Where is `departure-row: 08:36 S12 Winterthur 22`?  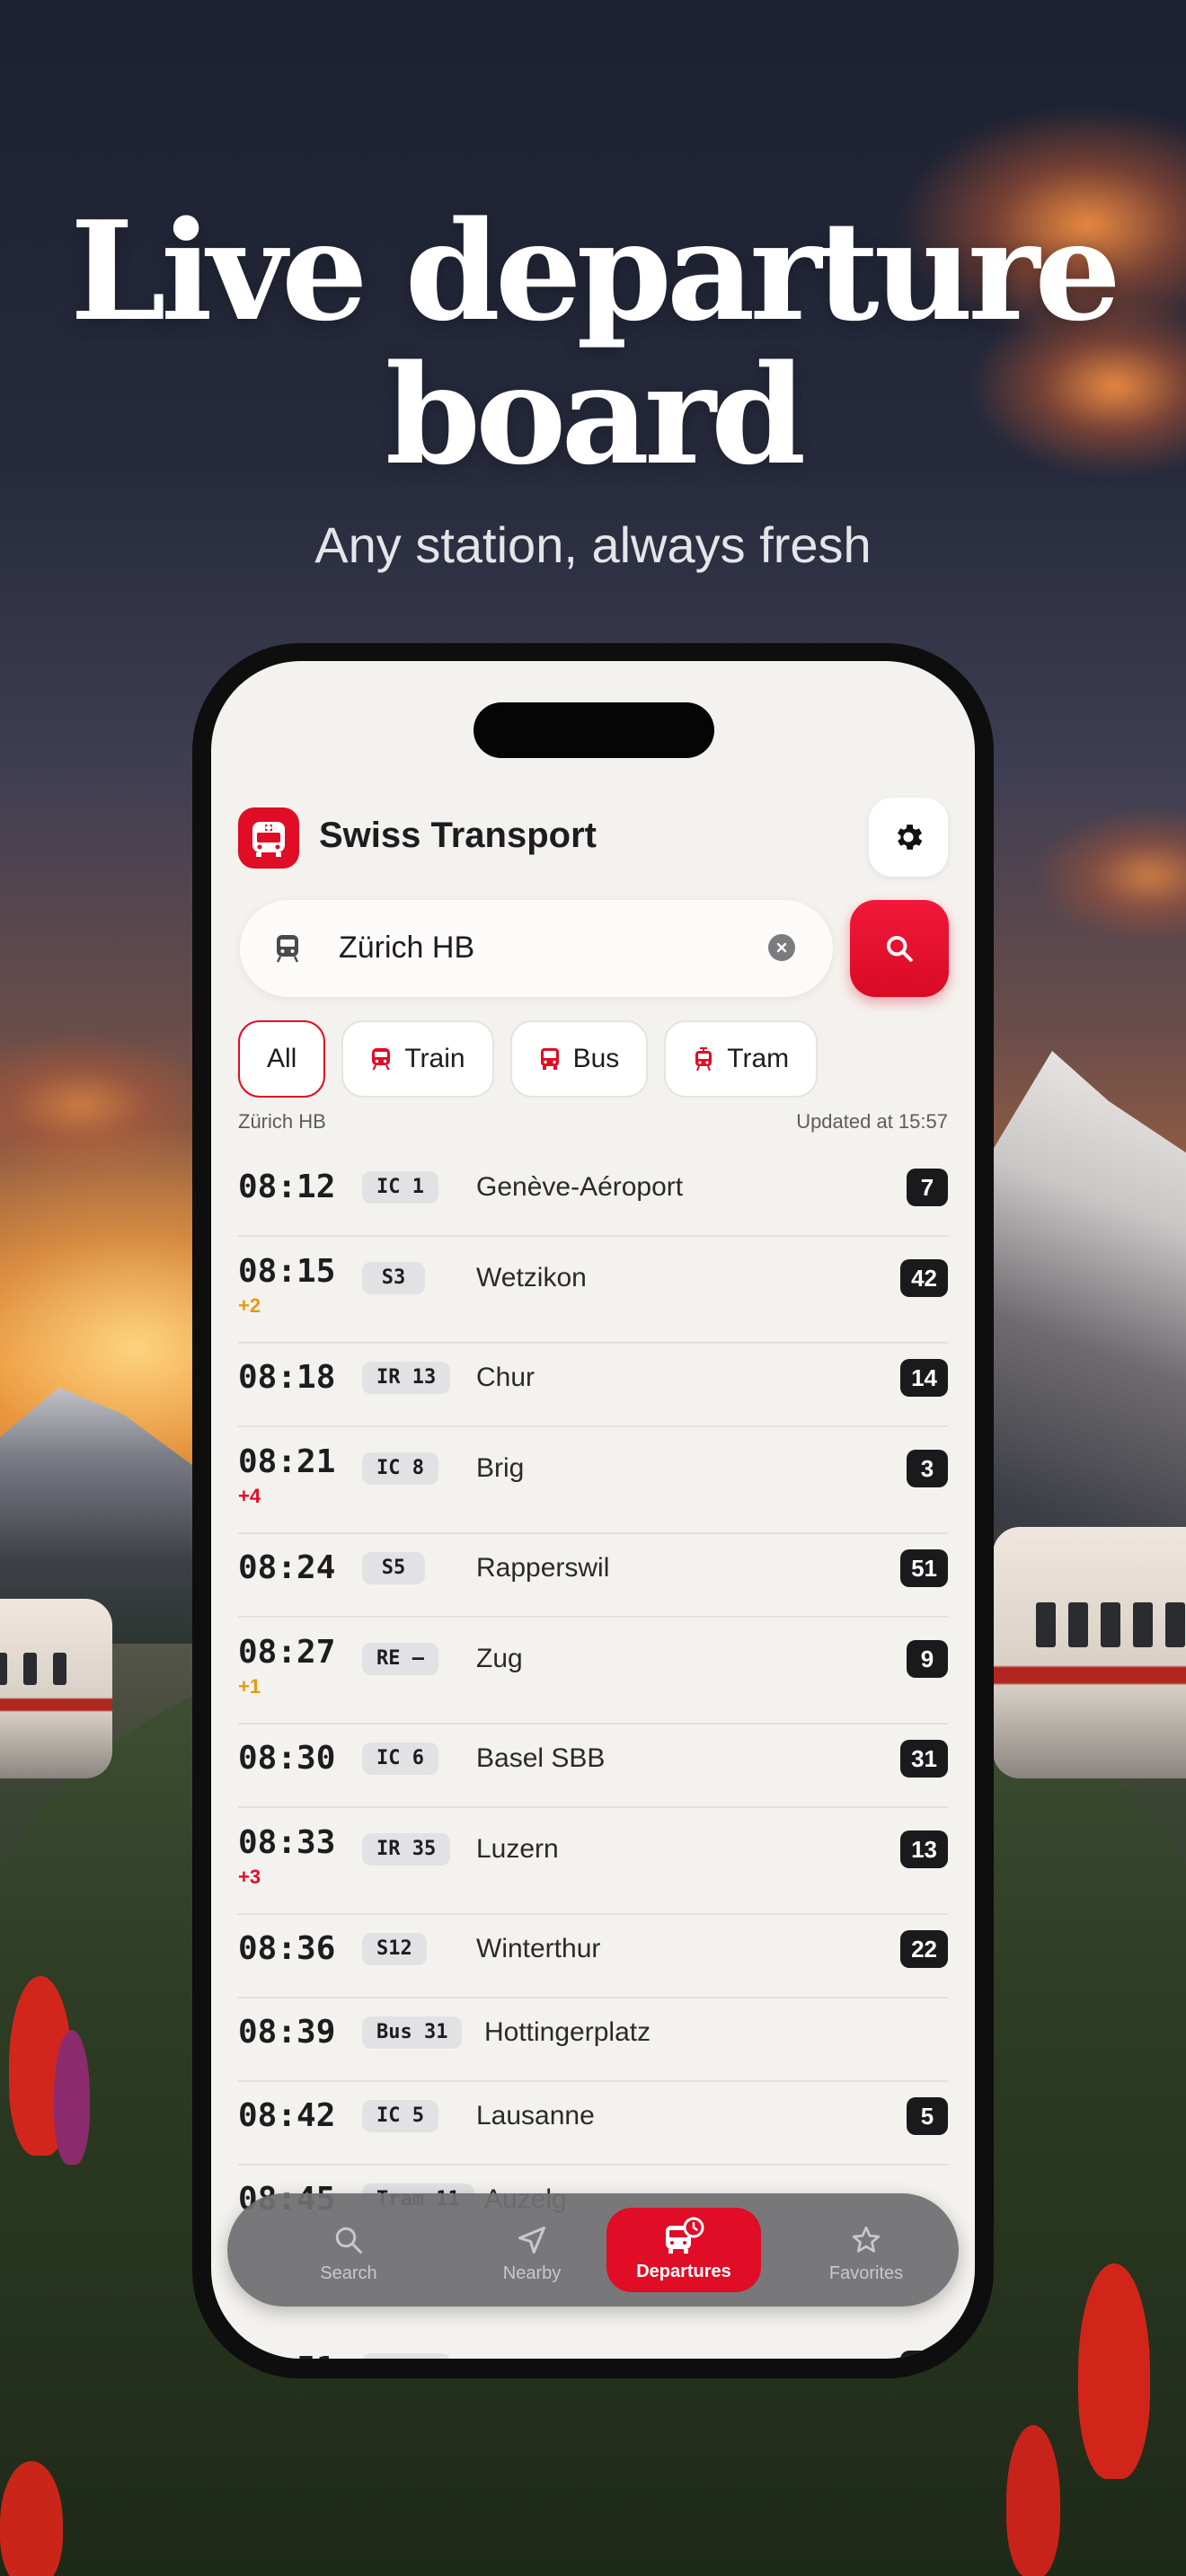
departure-row: 08:36 S12 Winterthur 22 is located at coordinates (593, 1956).